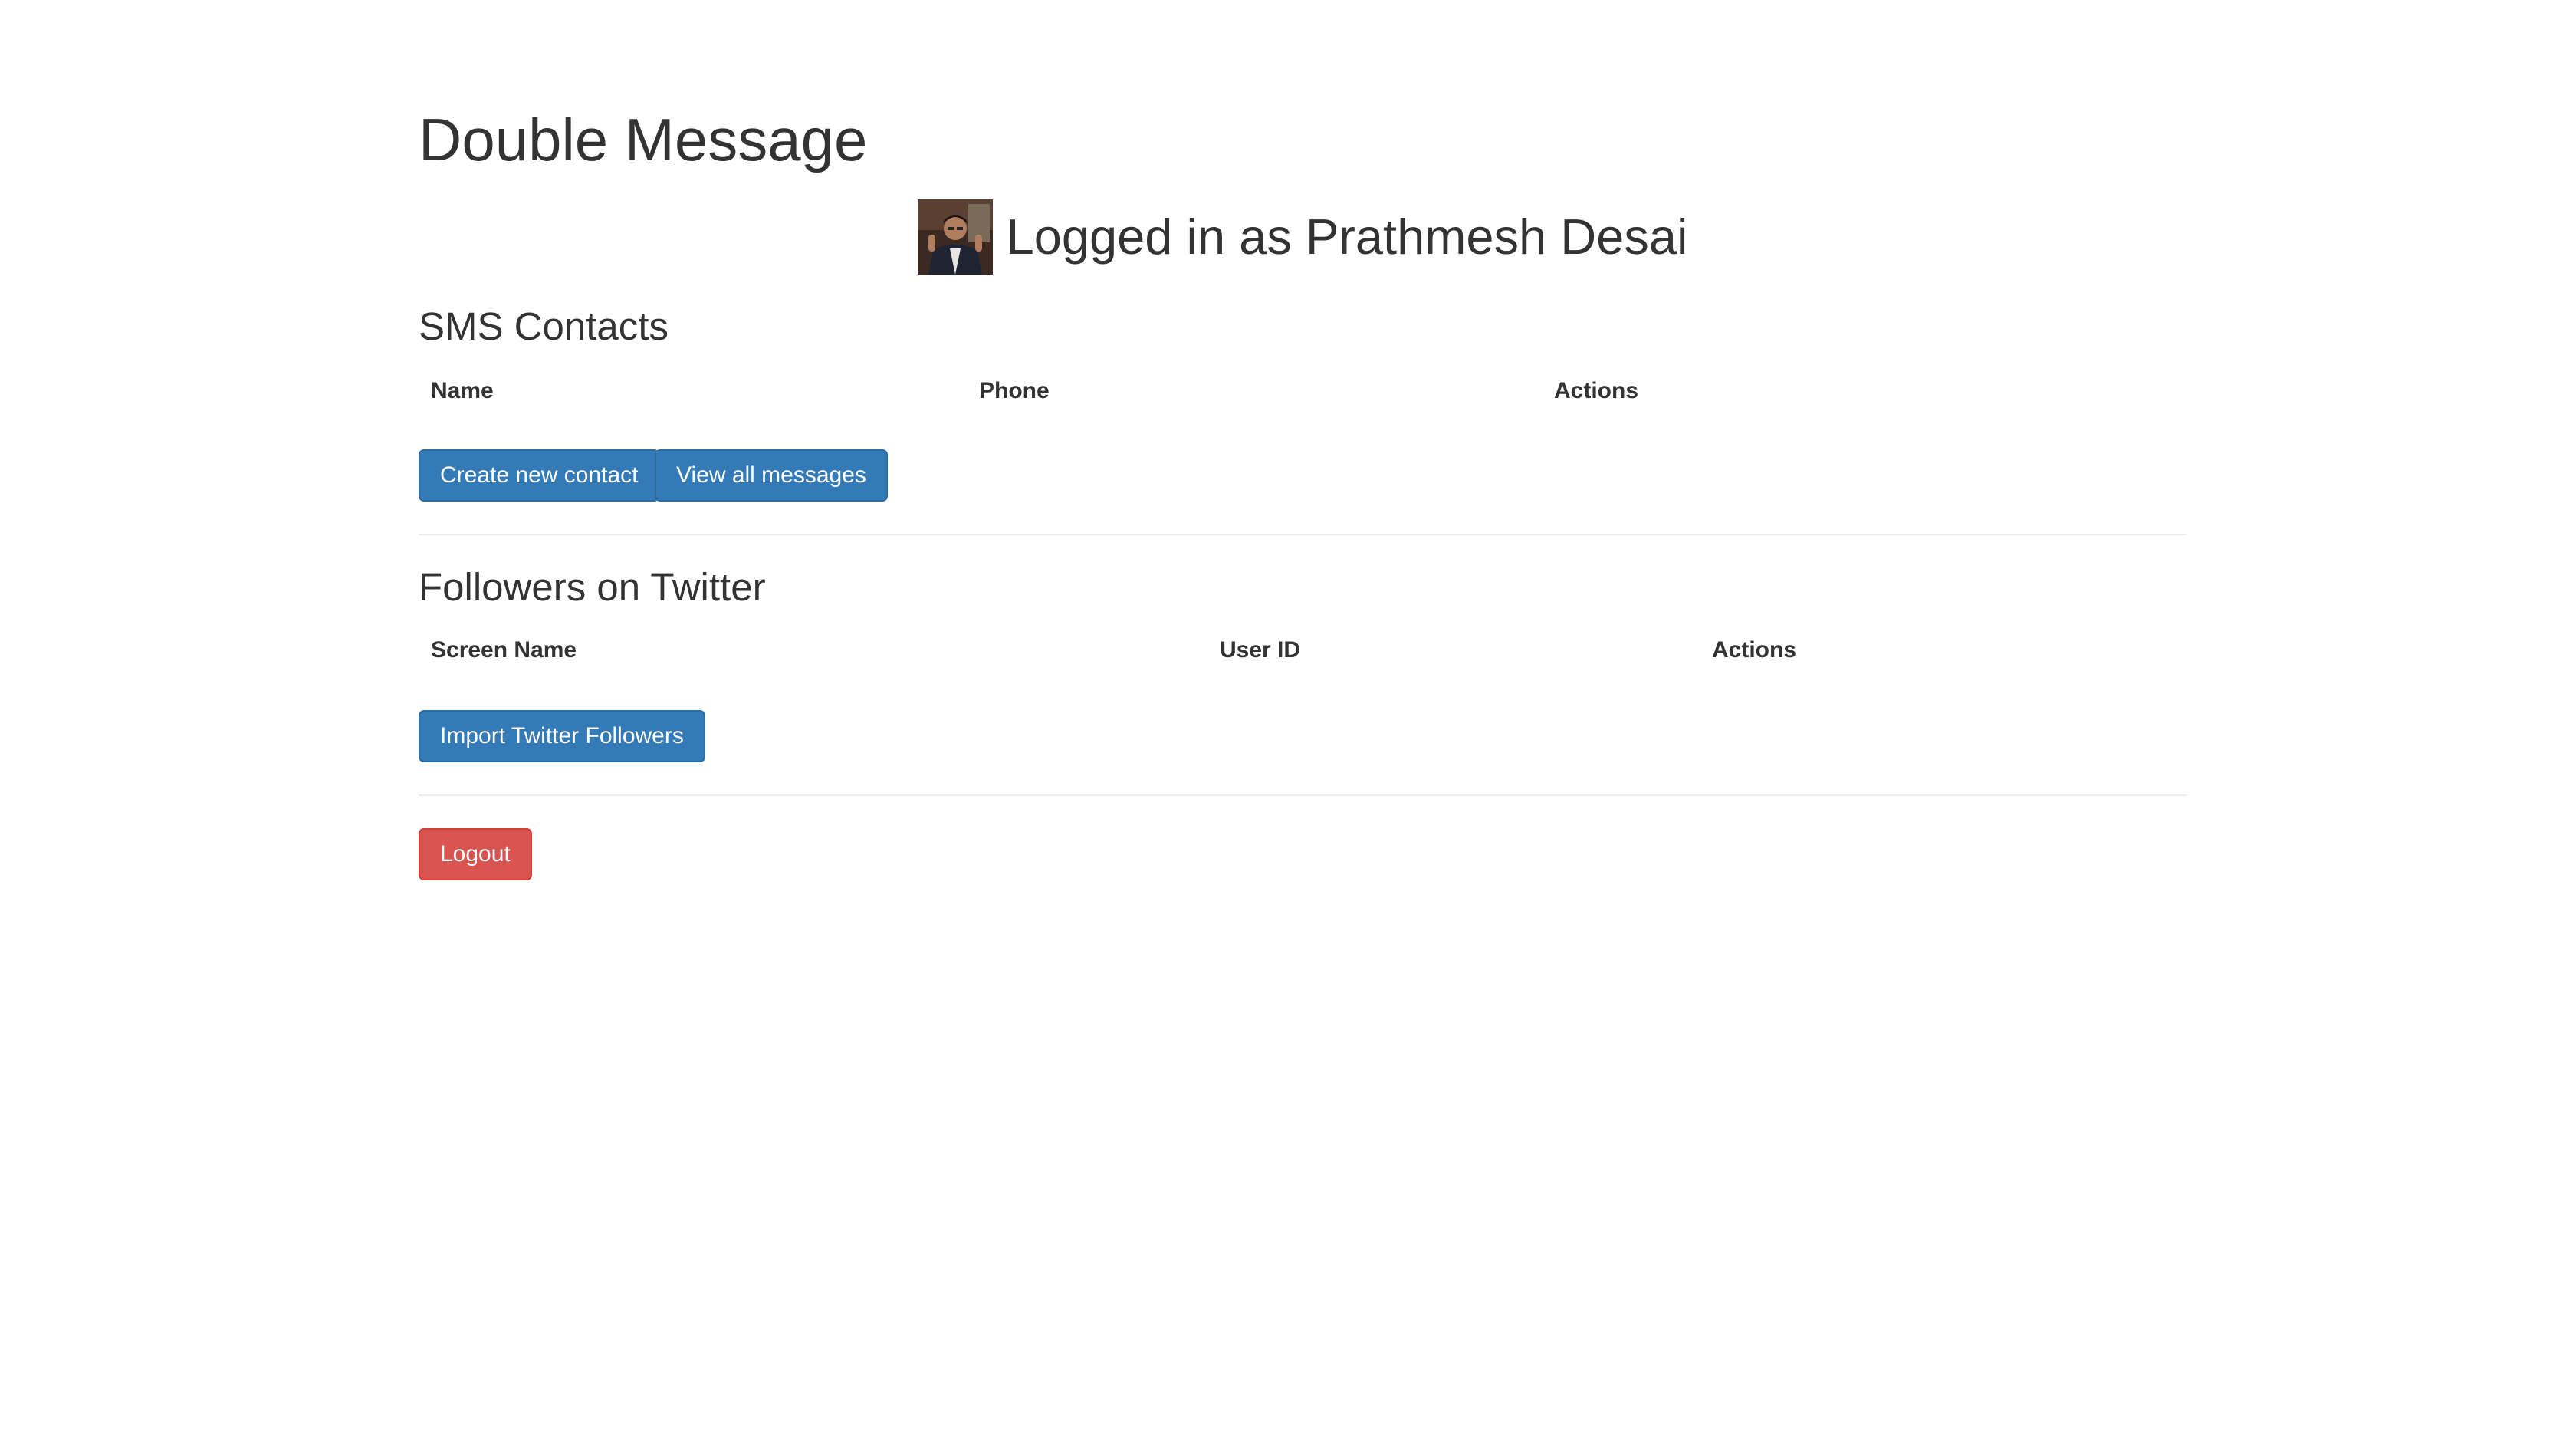  I want to click on avatar, so click(955, 237).